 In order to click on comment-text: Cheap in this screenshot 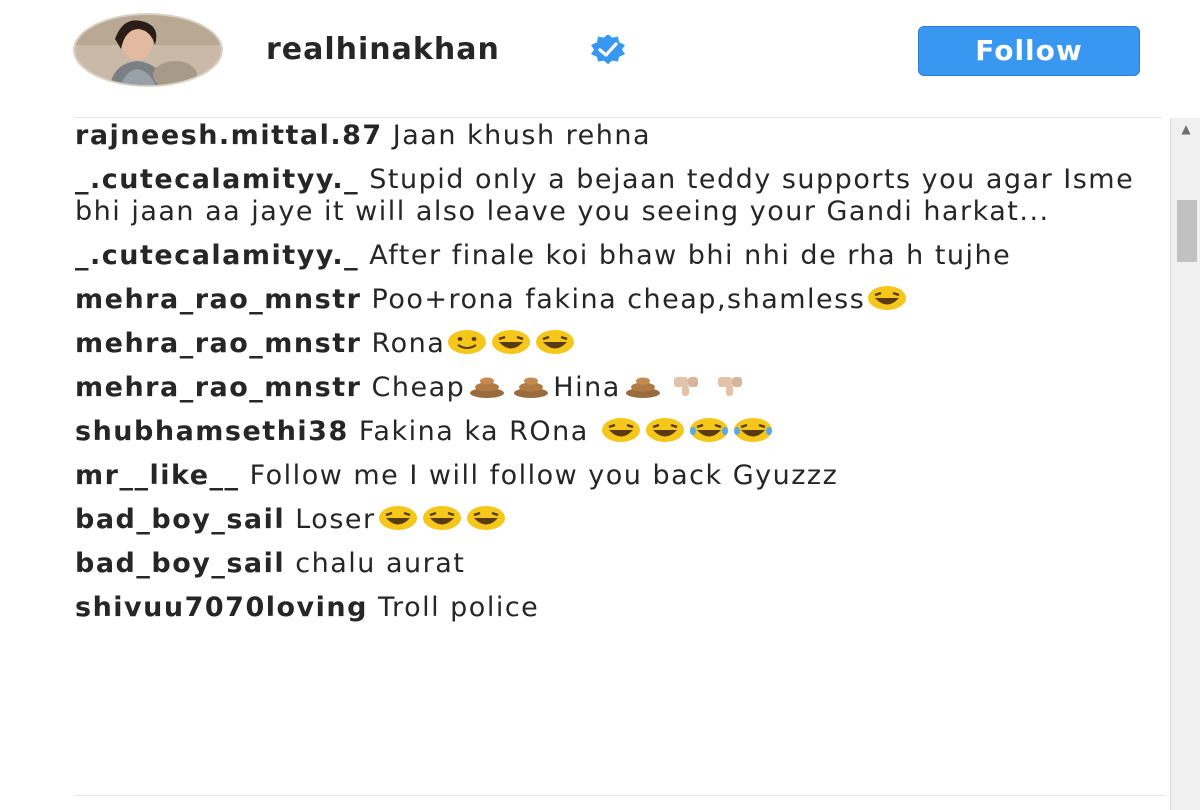, I will do `click(413, 387)`.